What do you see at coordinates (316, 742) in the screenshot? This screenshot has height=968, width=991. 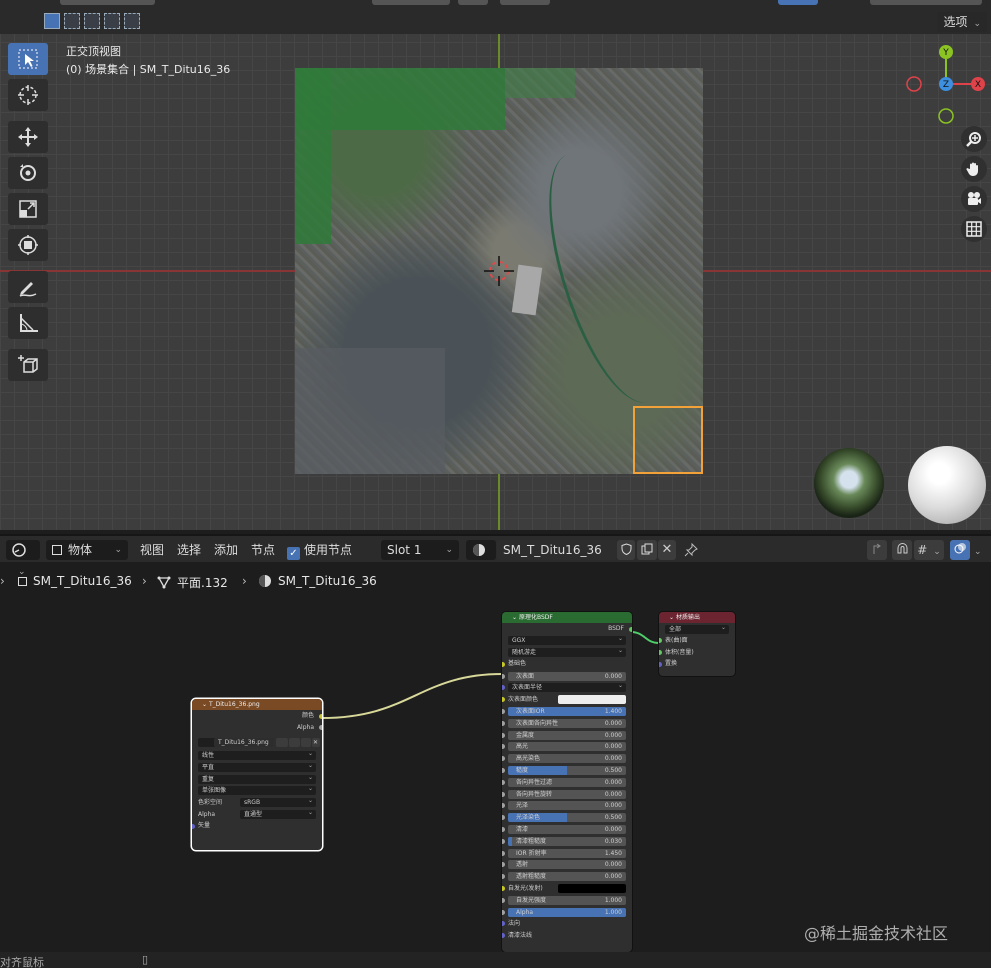 I see `unlink-image-button: ✕` at bounding box center [316, 742].